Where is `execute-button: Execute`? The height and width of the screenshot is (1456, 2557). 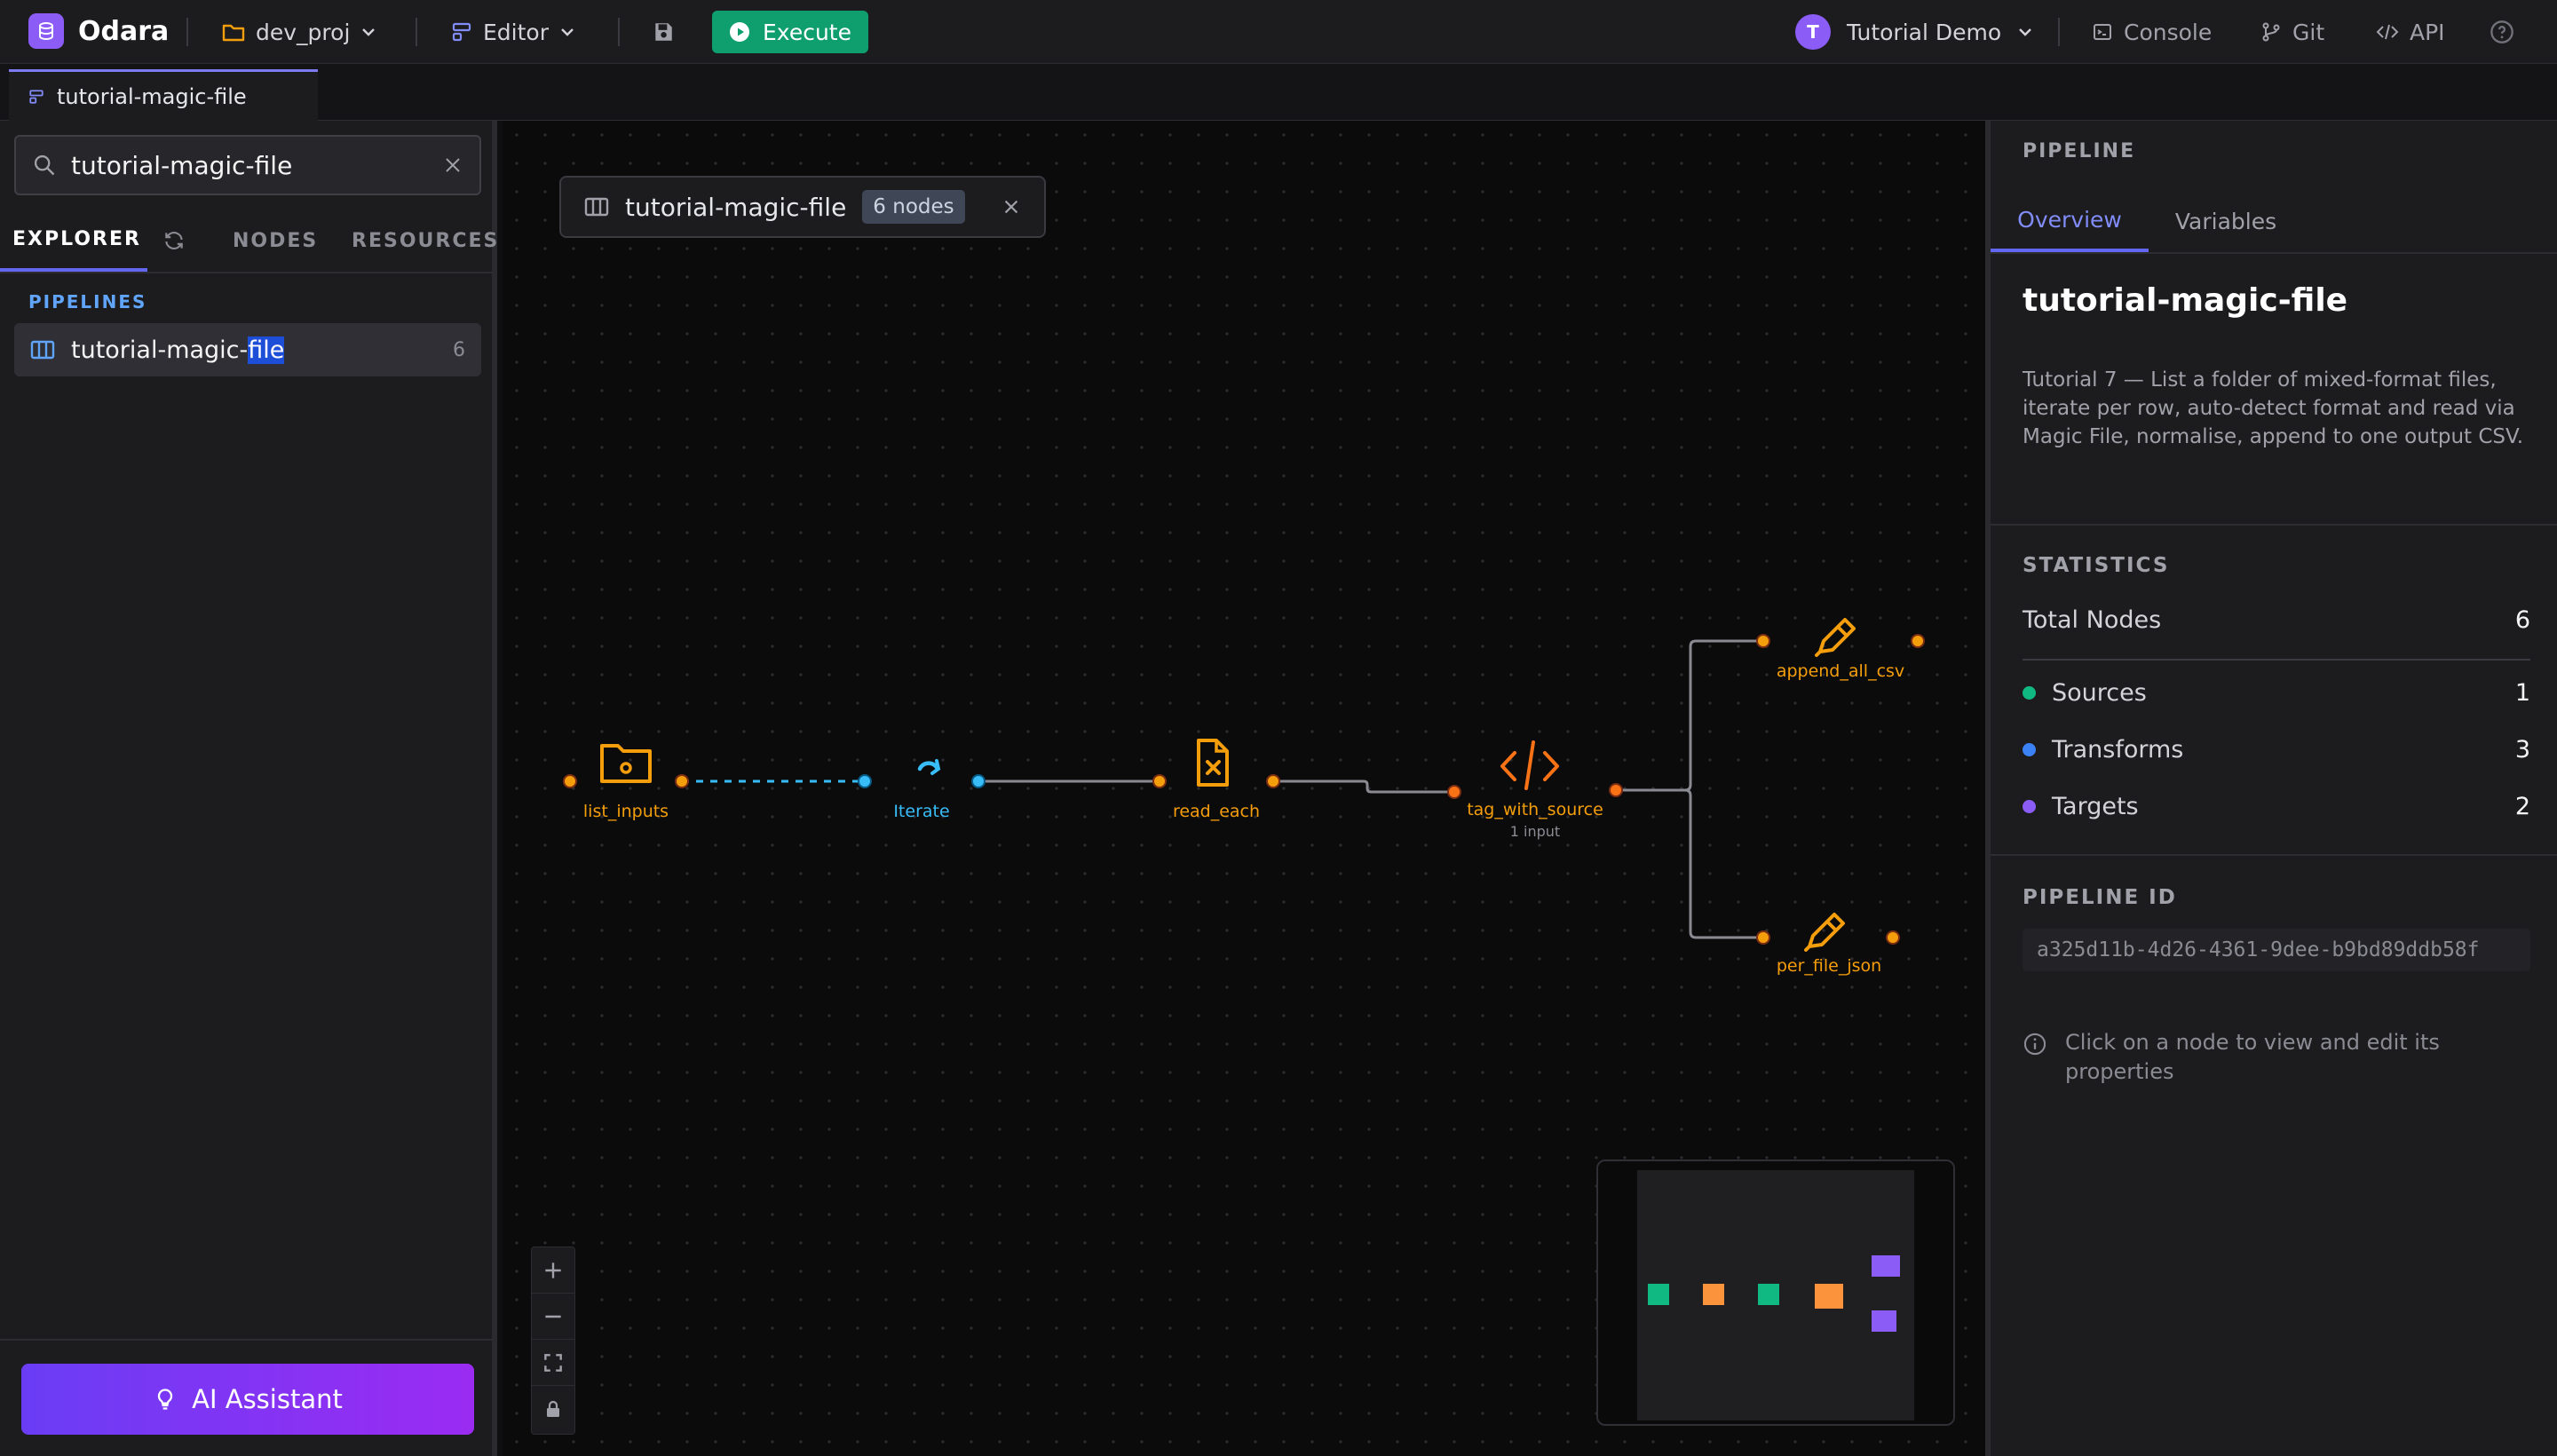
execute-button: Execute is located at coordinates (790, 32).